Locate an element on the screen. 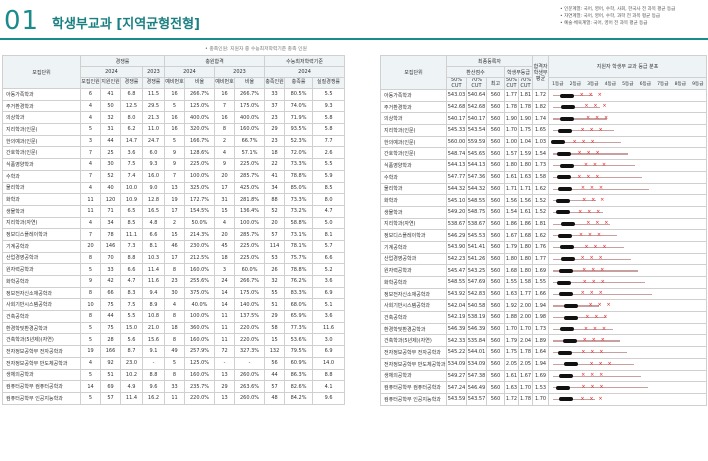 This screenshot has width=708, height=461. table-cell: 37 is located at coordinates (275, 106).